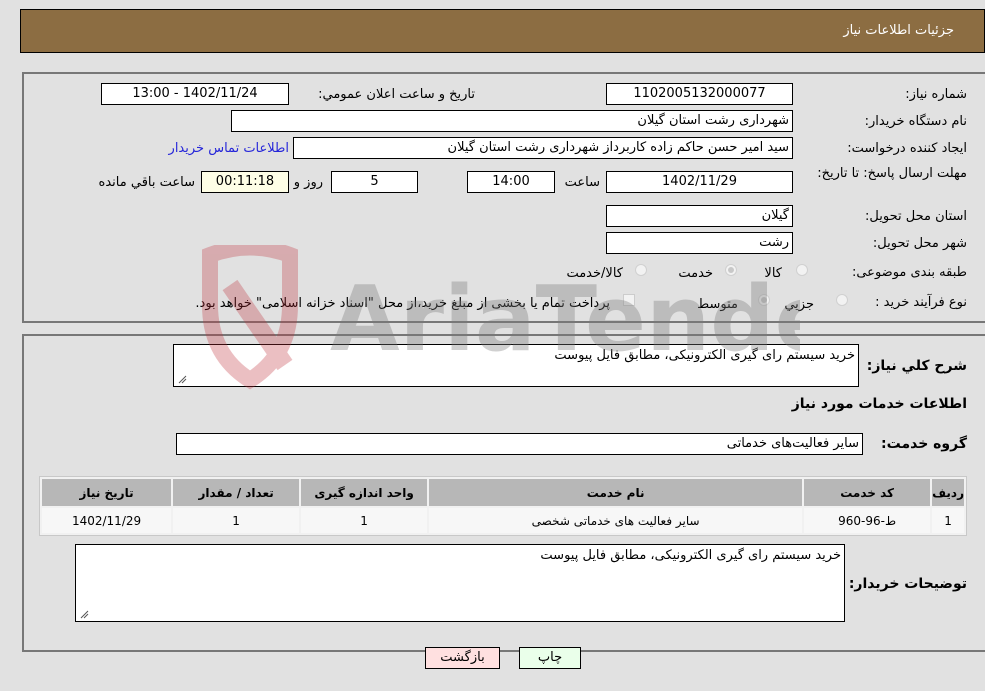 The height and width of the screenshot is (691, 985). Describe the element at coordinates (229, 148) in the screenshot. I see `buyer-contact-link: اطلاعات تماس خریدار` at that location.